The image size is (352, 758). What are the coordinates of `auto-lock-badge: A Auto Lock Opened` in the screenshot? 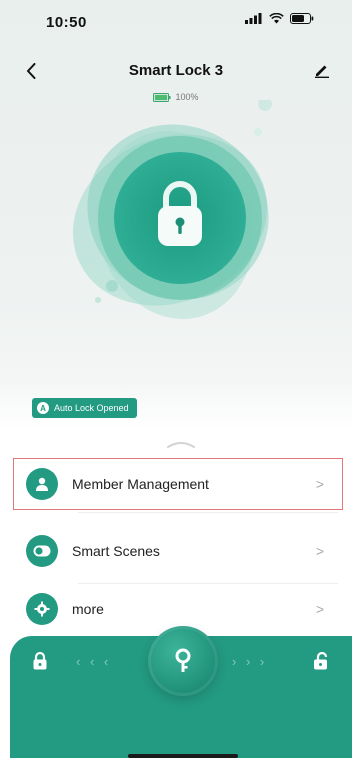 It's located at (84, 408).